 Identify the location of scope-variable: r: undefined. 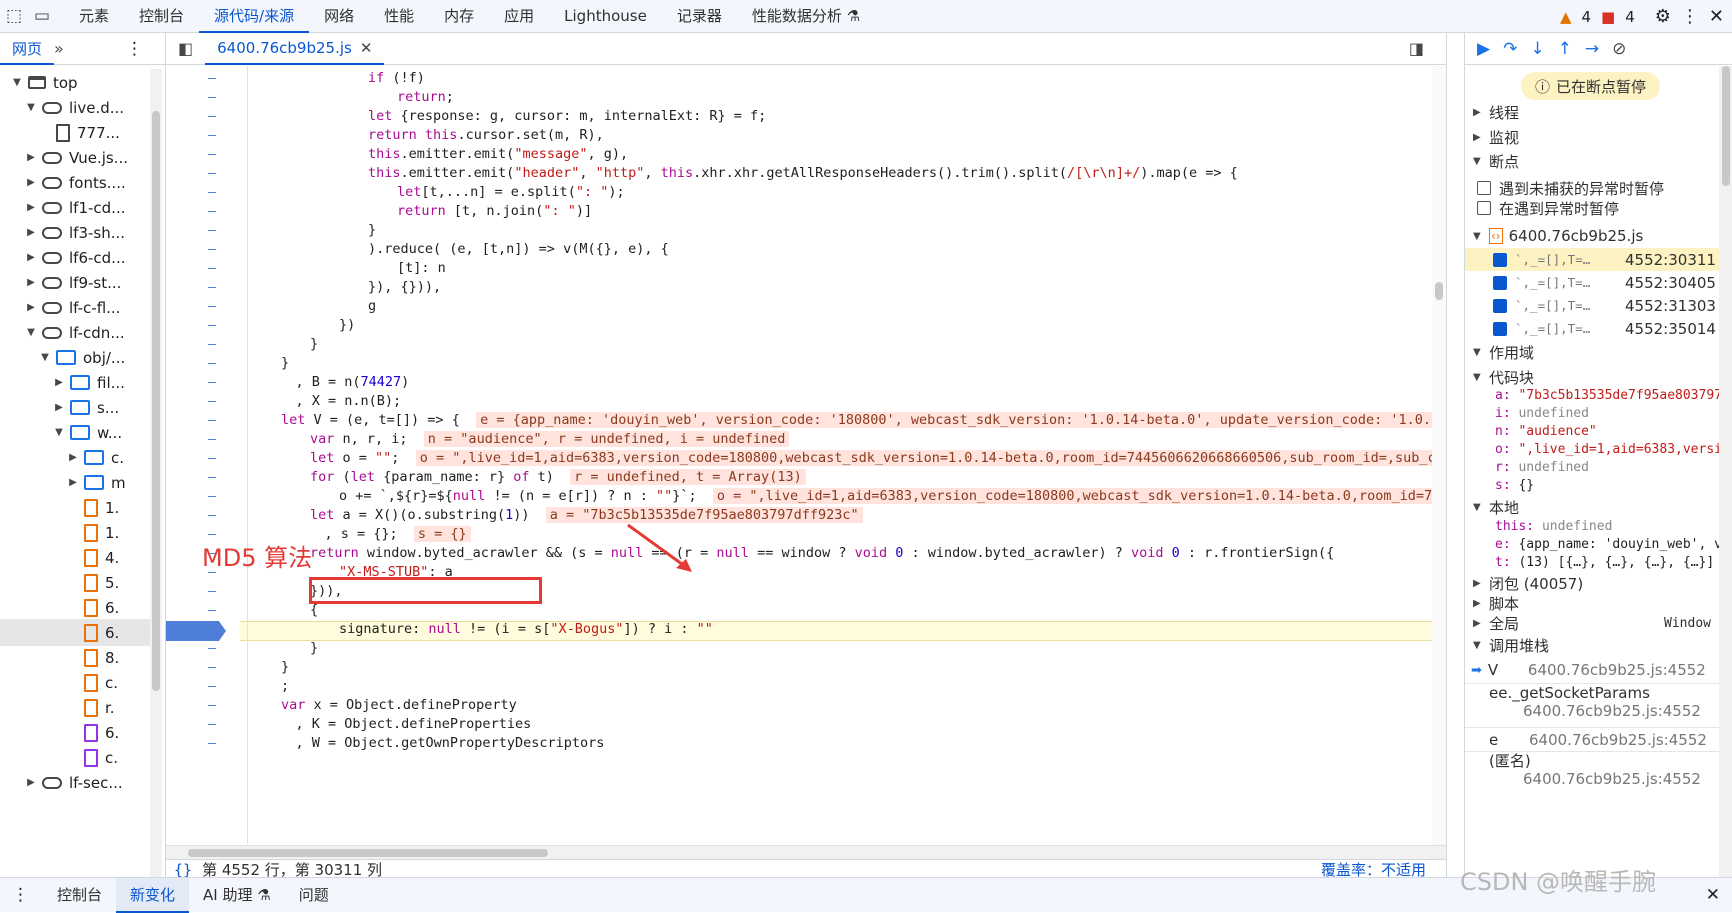
(1592, 468).